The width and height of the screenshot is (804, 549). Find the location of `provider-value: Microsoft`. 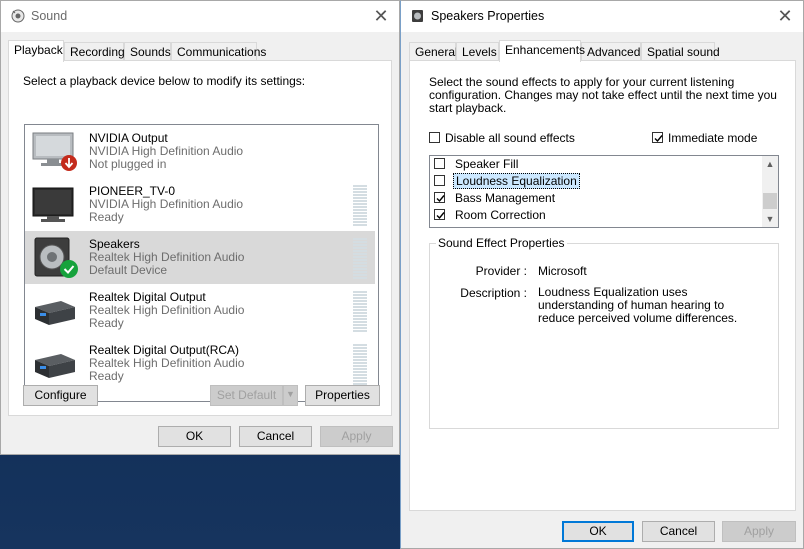

provider-value: Microsoft is located at coordinates (562, 271).